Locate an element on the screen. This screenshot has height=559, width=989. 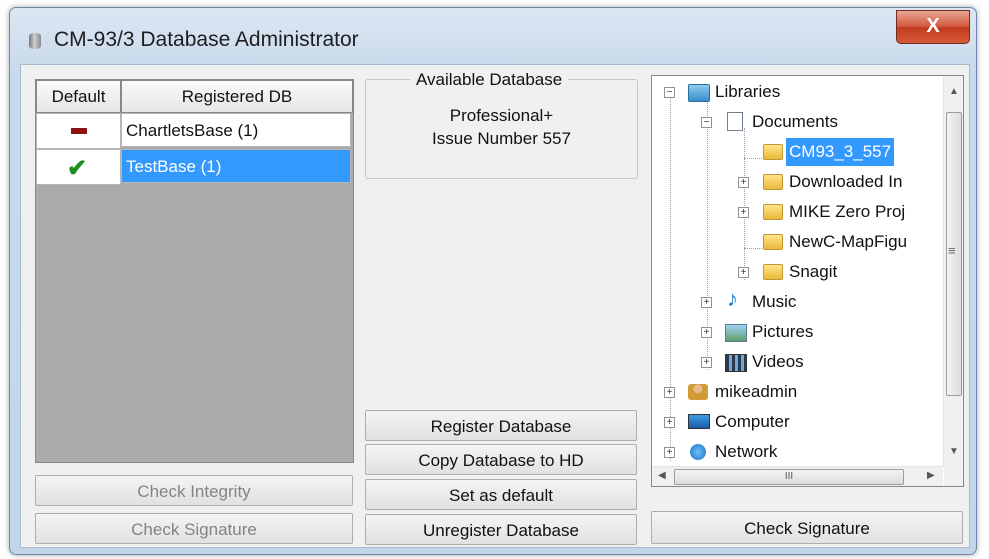
check-signature-left-button: Check Signature is located at coordinates (194, 528).